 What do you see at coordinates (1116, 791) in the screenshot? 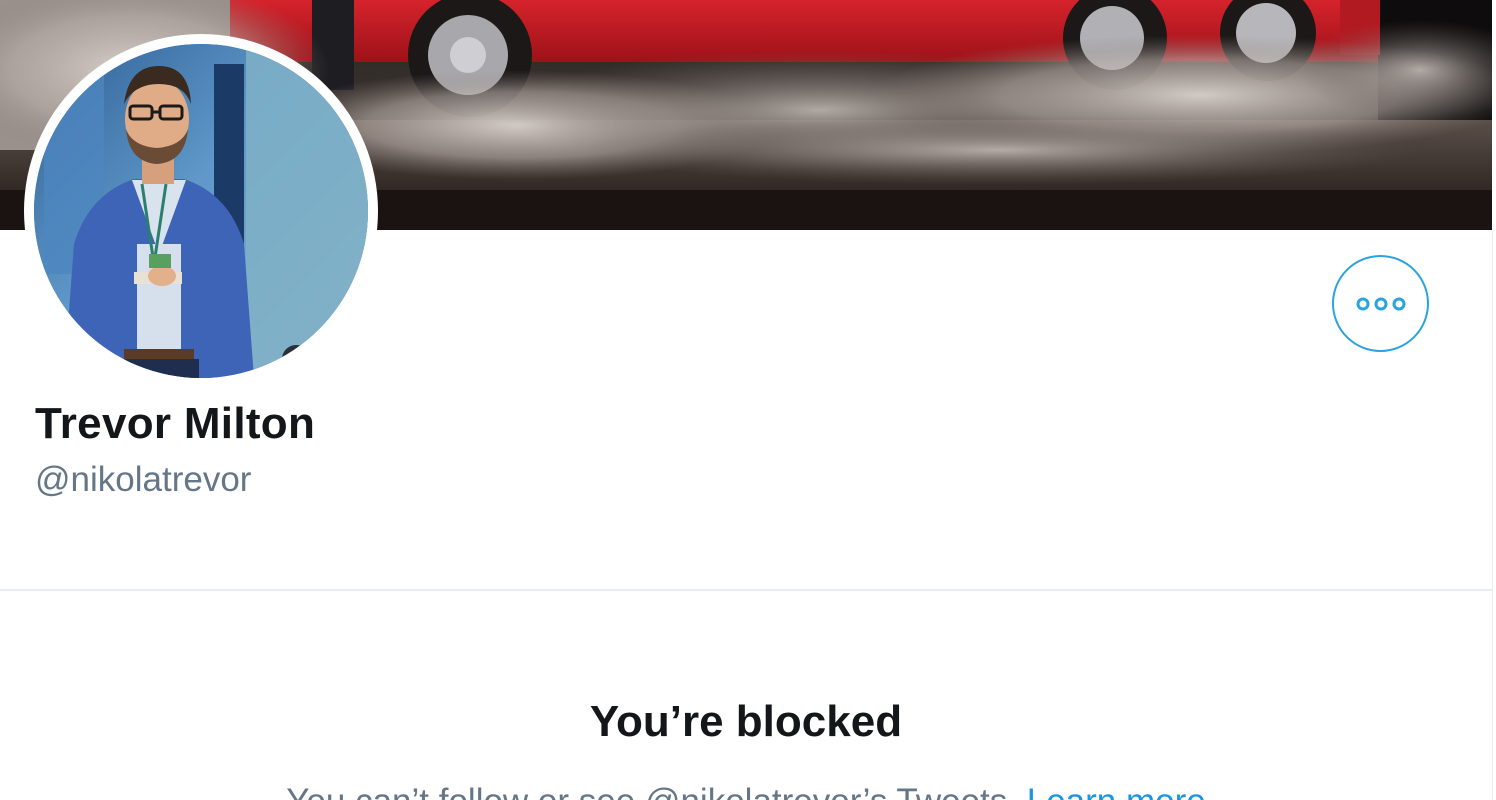
I see `learn-more-link: Learn more` at bounding box center [1116, 791].